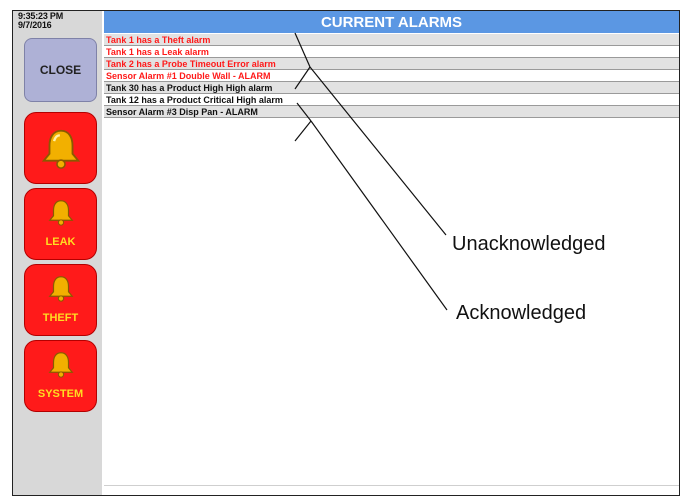 The image size is (691, 504). I want to click on acknowledged-callout: Acknowledged, so click(521, 313).